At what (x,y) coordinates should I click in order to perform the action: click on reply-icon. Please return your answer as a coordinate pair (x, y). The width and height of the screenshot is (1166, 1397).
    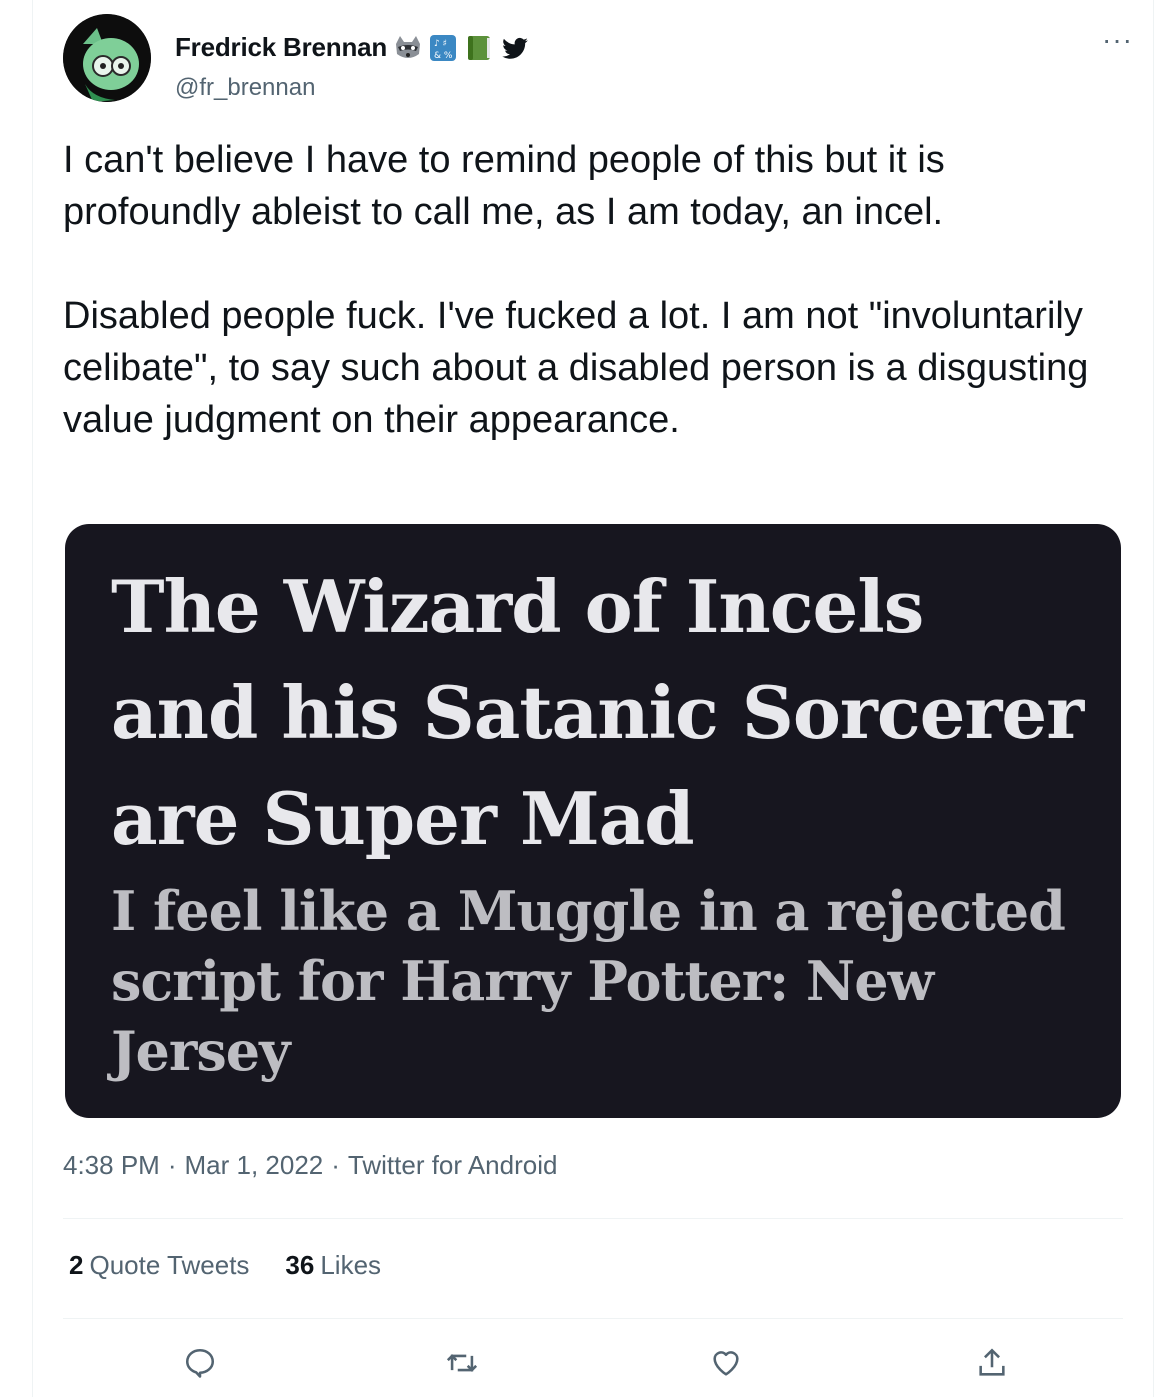
    Looking at the image, I should click on (200, 1363).